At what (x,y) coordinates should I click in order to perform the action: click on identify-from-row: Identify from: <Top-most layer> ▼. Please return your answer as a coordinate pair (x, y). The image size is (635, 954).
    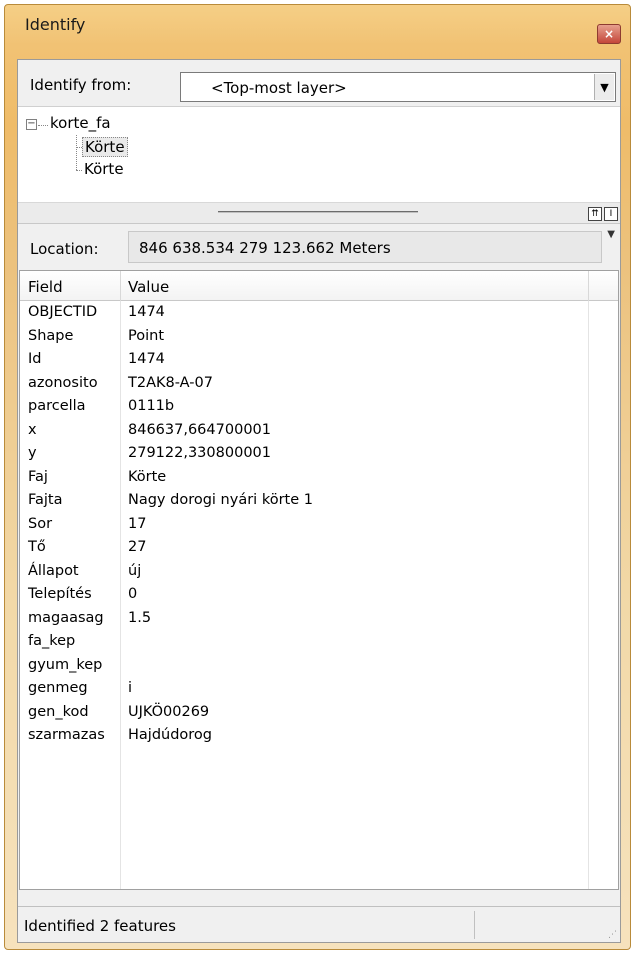
    Looking at the image, I should click on (319, 83).